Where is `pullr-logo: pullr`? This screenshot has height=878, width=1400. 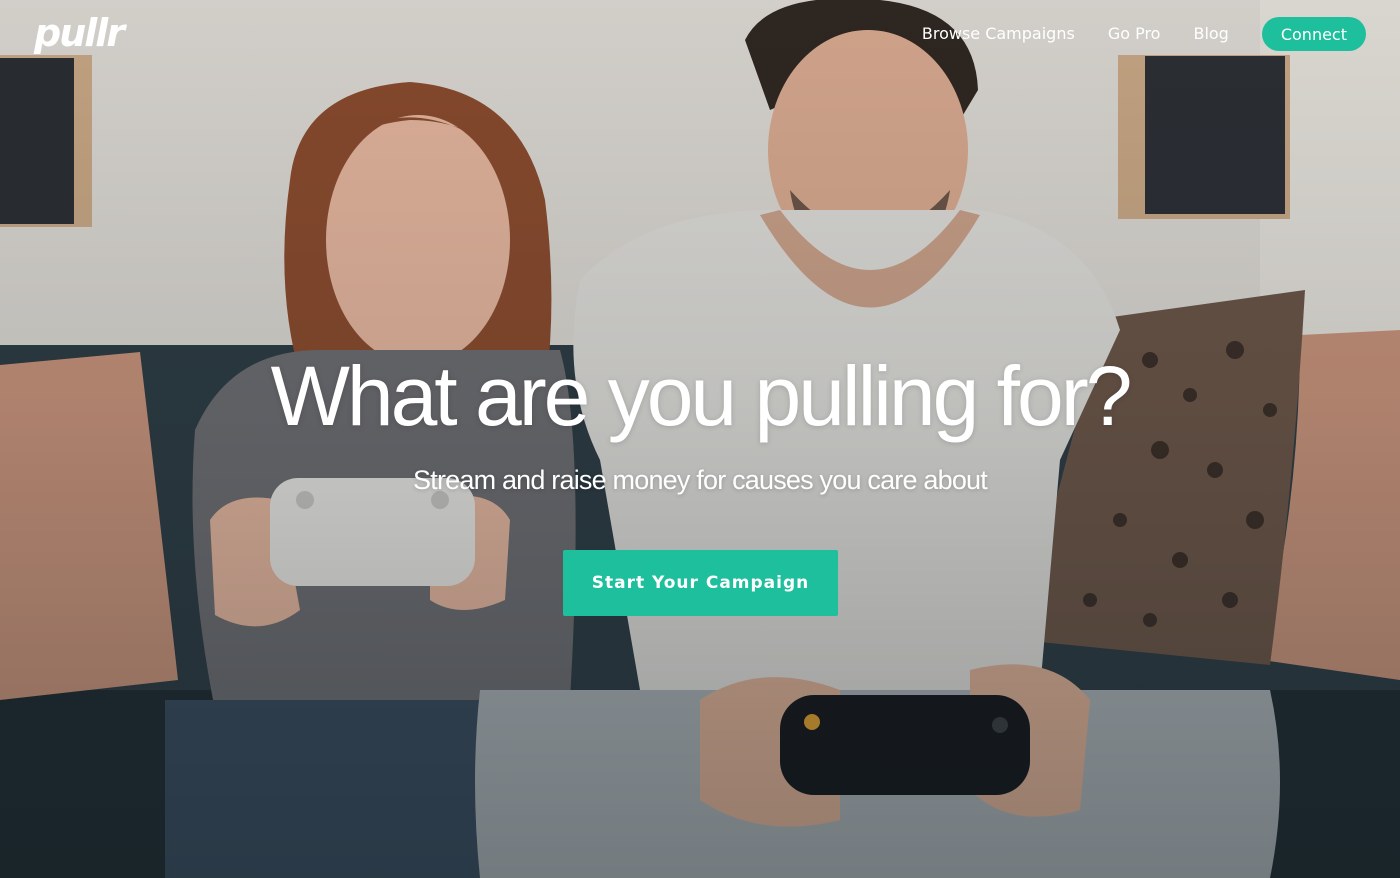
pullr-logo: pullr is located at coordinates (79, 33).